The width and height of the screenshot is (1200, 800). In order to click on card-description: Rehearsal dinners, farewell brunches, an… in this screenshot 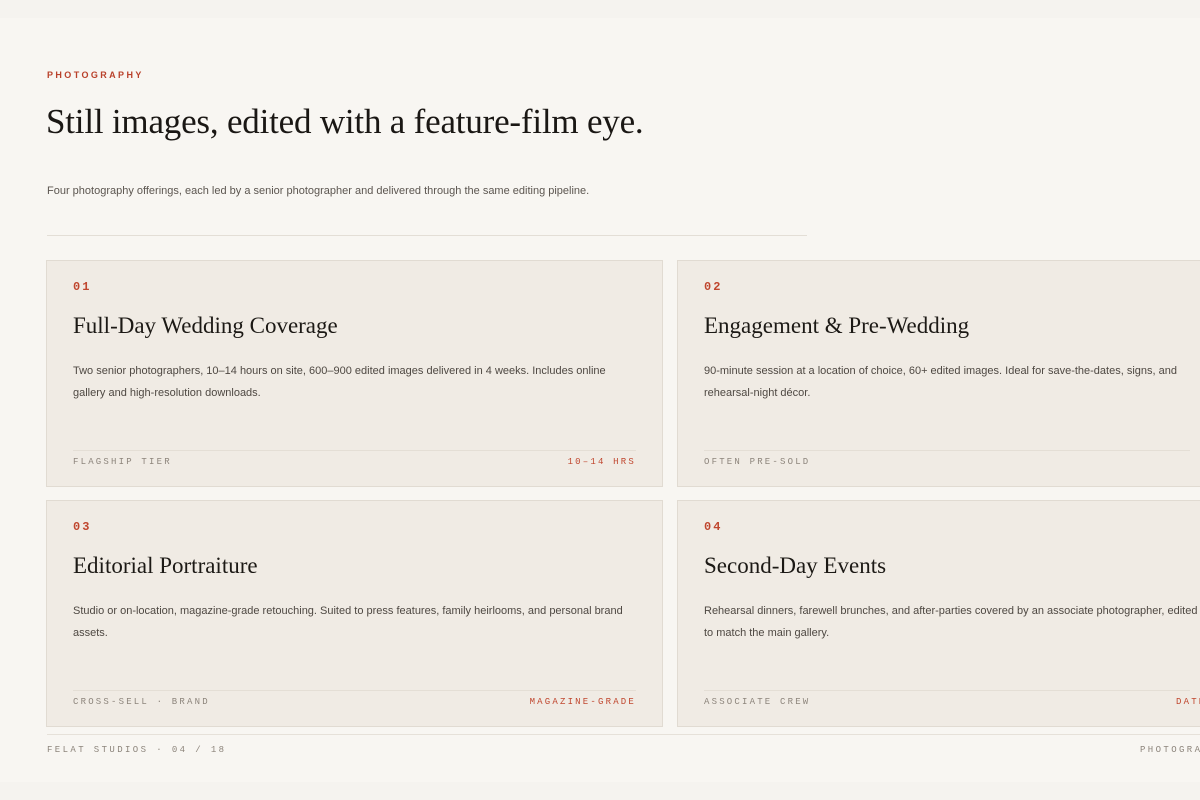, I will do `click(951, 622)`.